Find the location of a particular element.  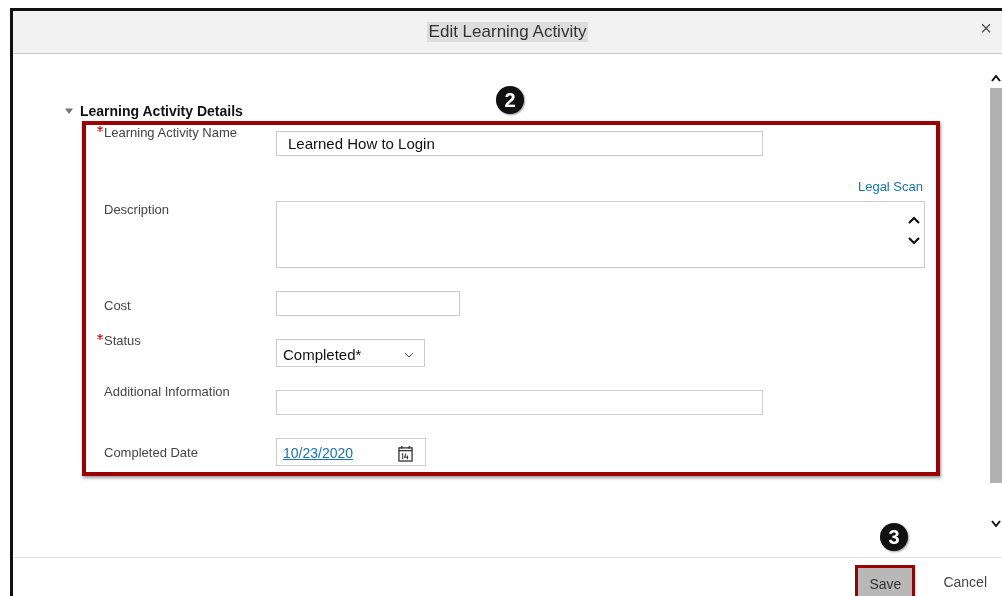

step-number-badge: 3 is located at coordinates (894, 537).